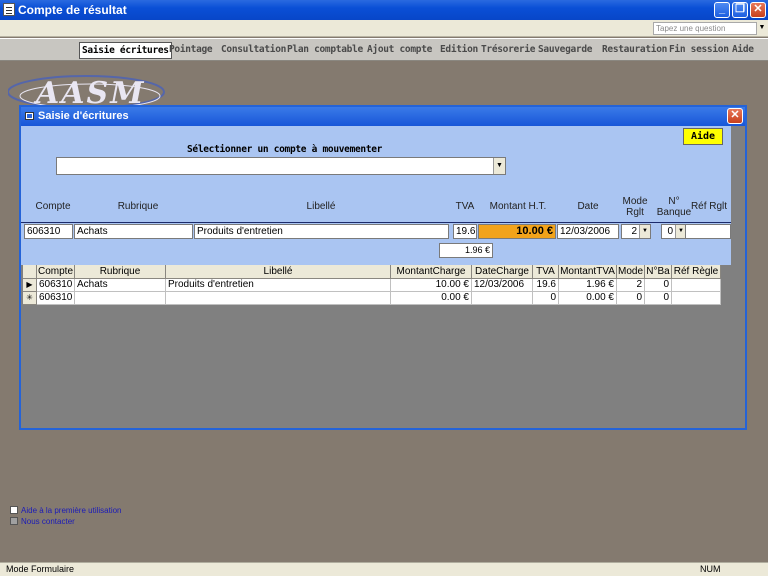 The image size is (768, 576). I want to click on restore-button: ❐, so click(740, 10).